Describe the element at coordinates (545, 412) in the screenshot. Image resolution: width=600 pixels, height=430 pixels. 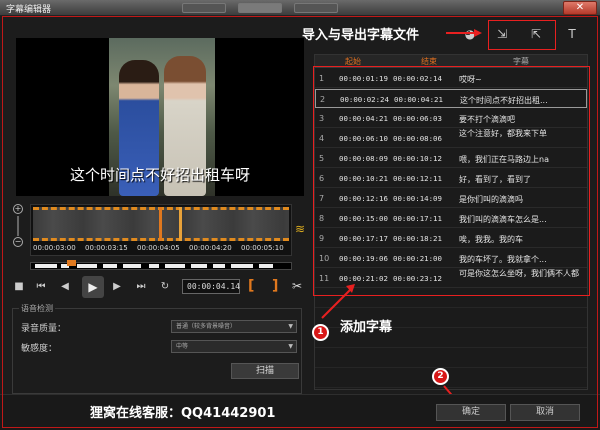
I see `cancel-button: 取消` at that location.